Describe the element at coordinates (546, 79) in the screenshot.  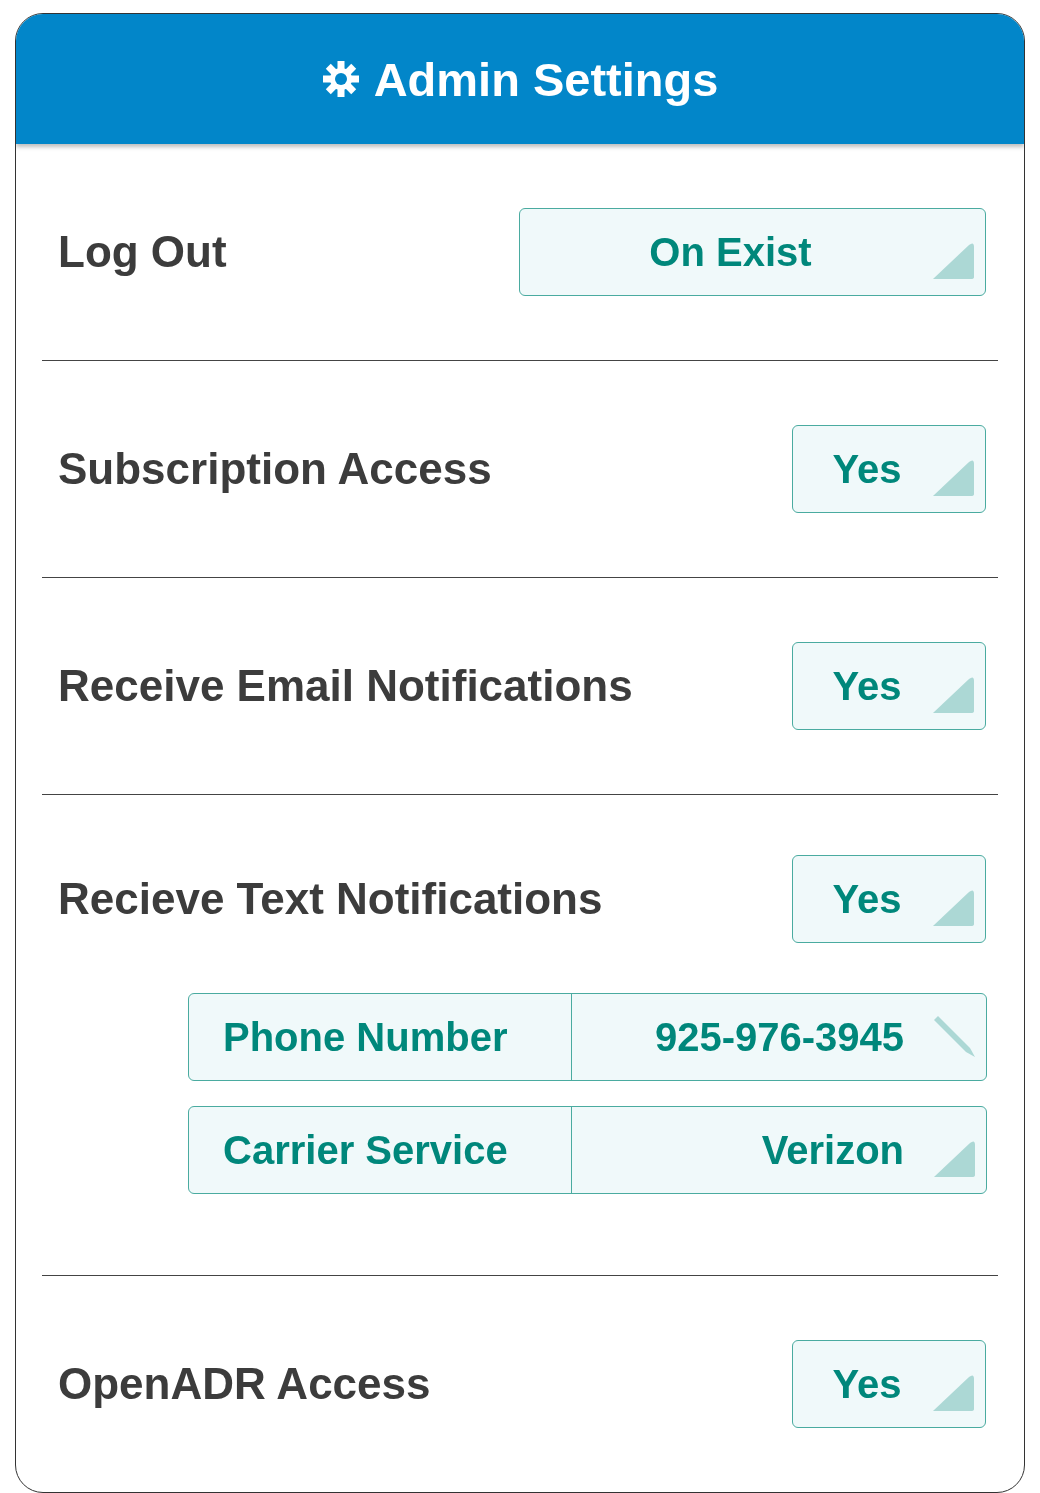
I see `header-title: Admin Settings` at that location.